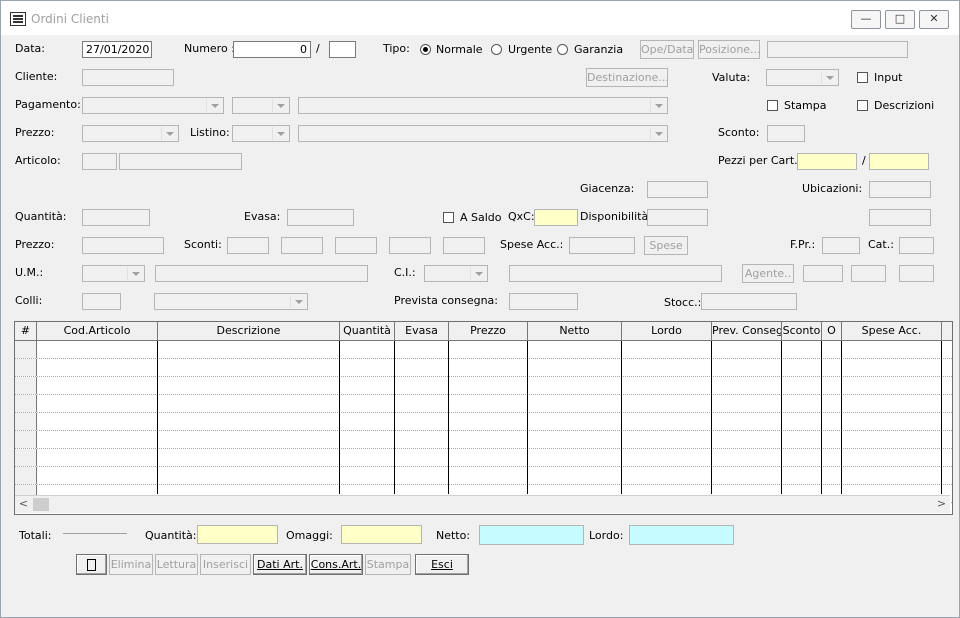 The width and height of the screenshot is (960, 618). I want to click on pagamento-code-dropdown, so click(261, 105).